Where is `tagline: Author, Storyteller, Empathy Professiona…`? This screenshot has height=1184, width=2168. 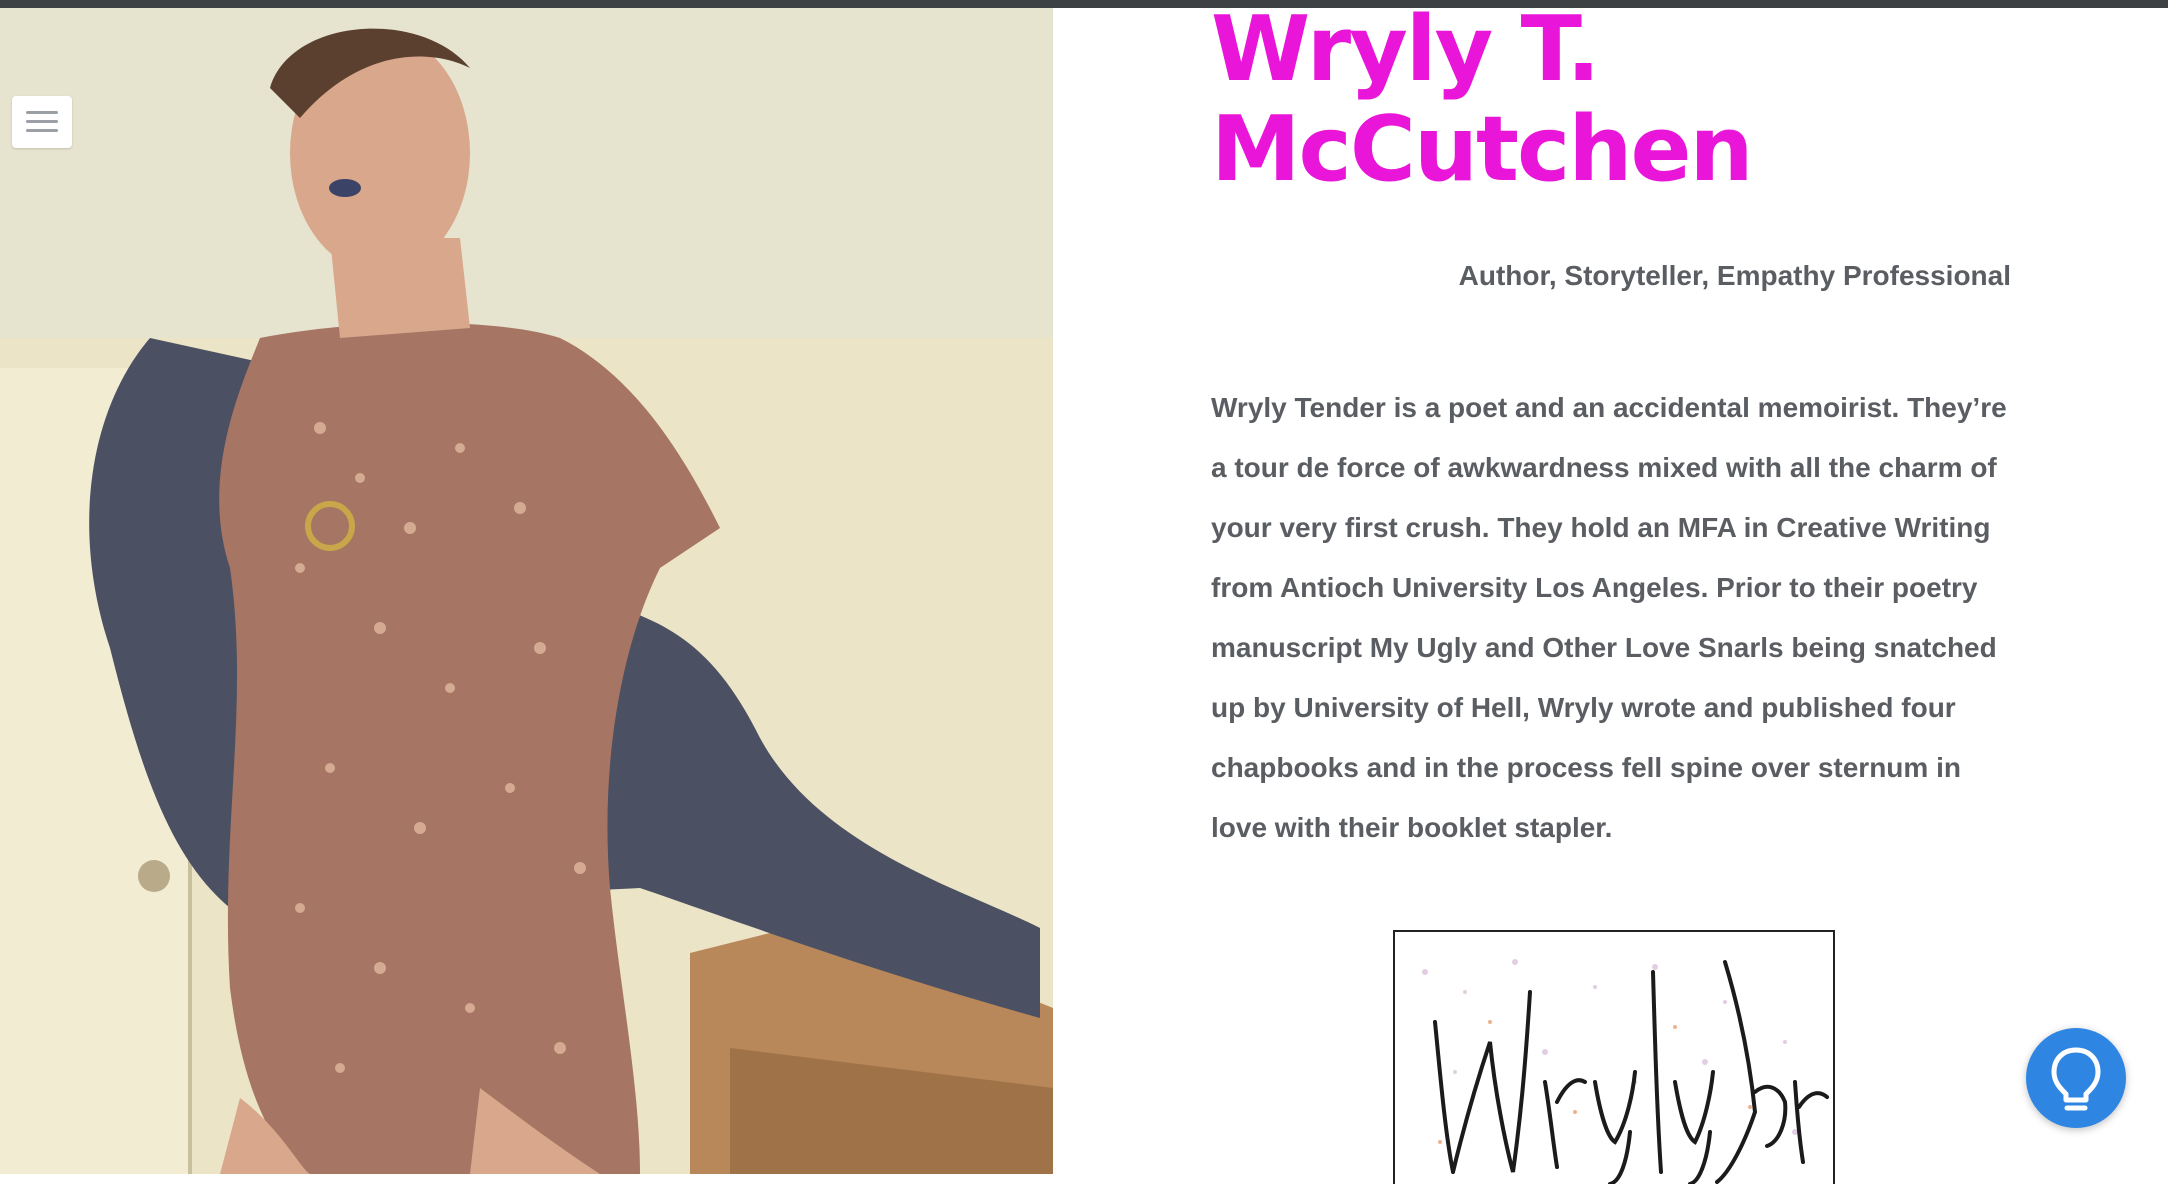
tagline: Author, Storyteller, Empathy Professiona… is located at coordinates (1734, 275).